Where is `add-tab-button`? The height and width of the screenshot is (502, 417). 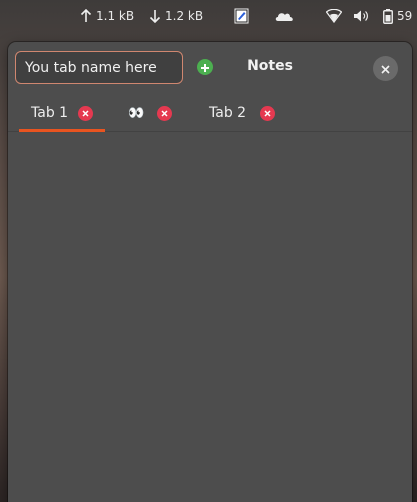 add-tab-button is located at coordinates (205, 67).